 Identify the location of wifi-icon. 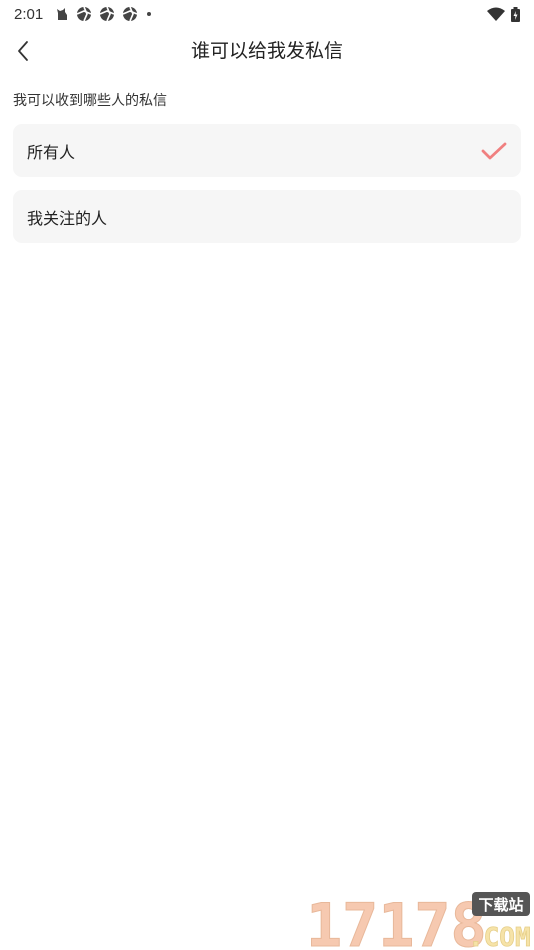
(496, 14).